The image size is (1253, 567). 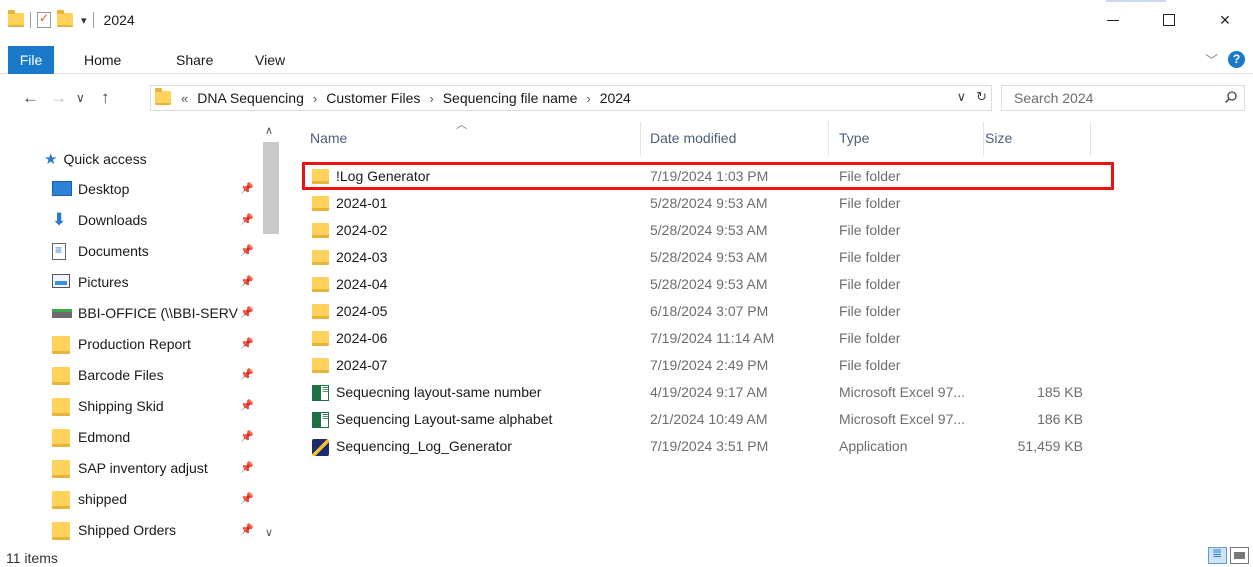 What do you see at coordinates (734, 138) in the screenshot?
I see `column-header-date-modified: Date modified` at bounding box center [734, 138].